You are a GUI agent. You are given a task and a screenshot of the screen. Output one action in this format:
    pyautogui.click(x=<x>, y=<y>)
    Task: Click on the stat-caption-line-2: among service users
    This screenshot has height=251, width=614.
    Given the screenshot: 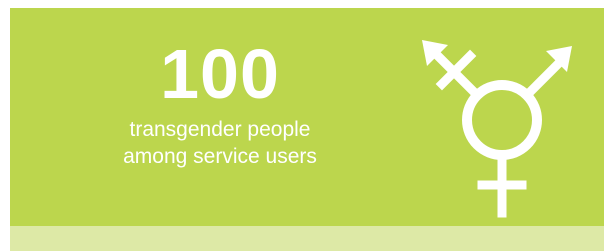 What is the action you would take?
    pyautogui.click(x=220, y=156)
    